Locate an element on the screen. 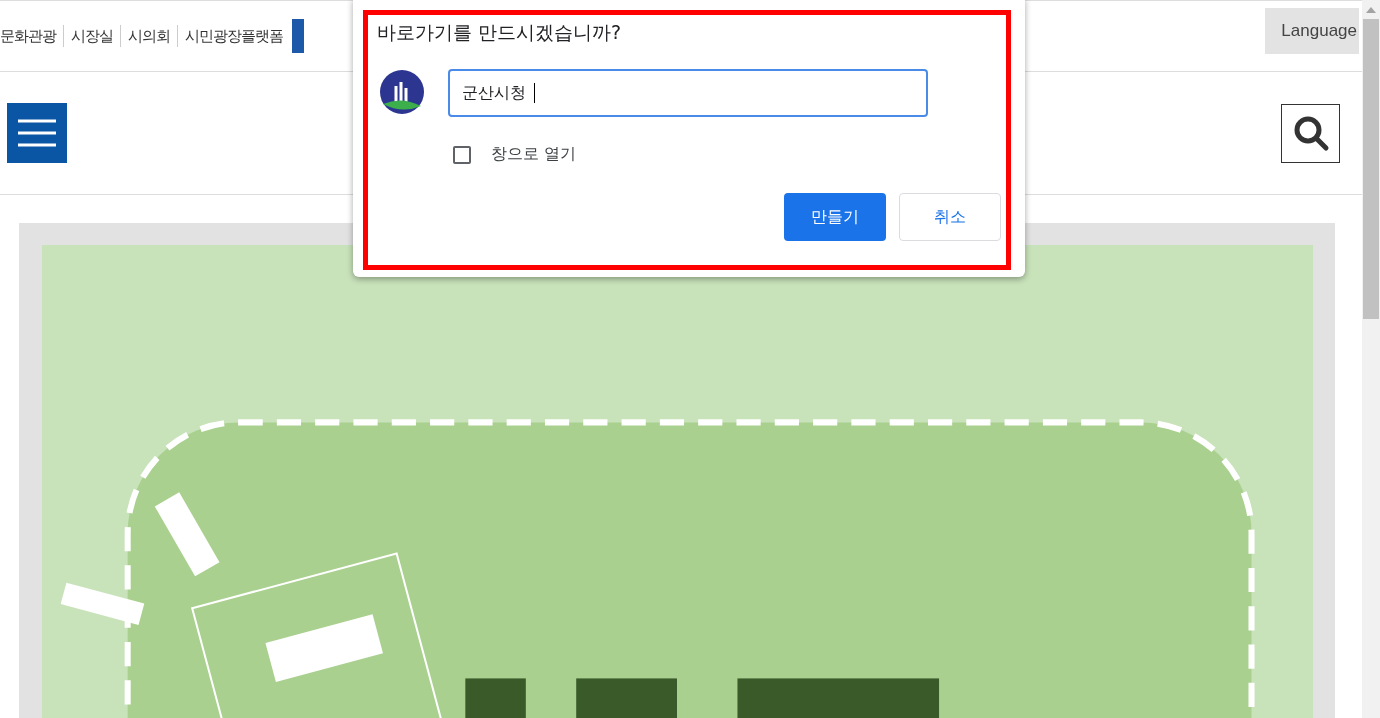  dialog-title: 바로가기를 만드시겠습니까? is located at coordinates (500, 32).